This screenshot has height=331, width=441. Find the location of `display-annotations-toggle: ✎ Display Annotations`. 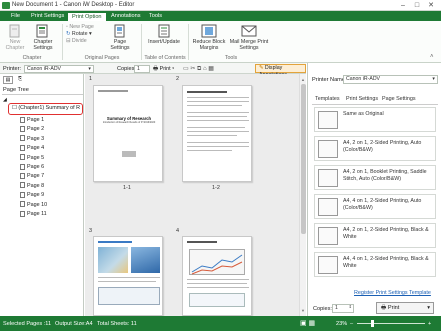

display-annotations-toggle: ✎ Display Annotations is located at coordinates (280, 71).